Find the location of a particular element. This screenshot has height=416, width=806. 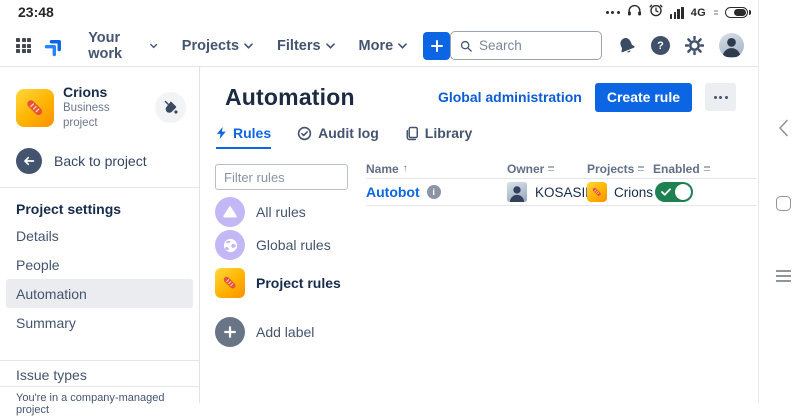

rule-group-label: All rules is located at coordinates (281, 212).